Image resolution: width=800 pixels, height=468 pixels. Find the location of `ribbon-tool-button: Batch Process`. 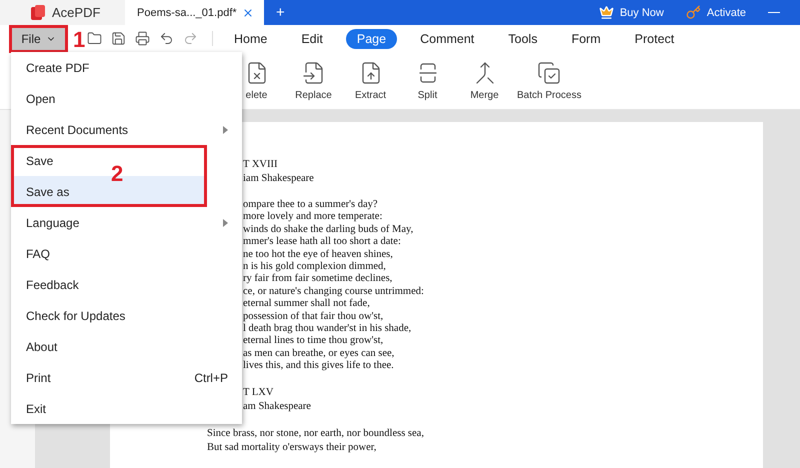

ribbon-tool-button: Batch Process is located at coordinates (549, 80).